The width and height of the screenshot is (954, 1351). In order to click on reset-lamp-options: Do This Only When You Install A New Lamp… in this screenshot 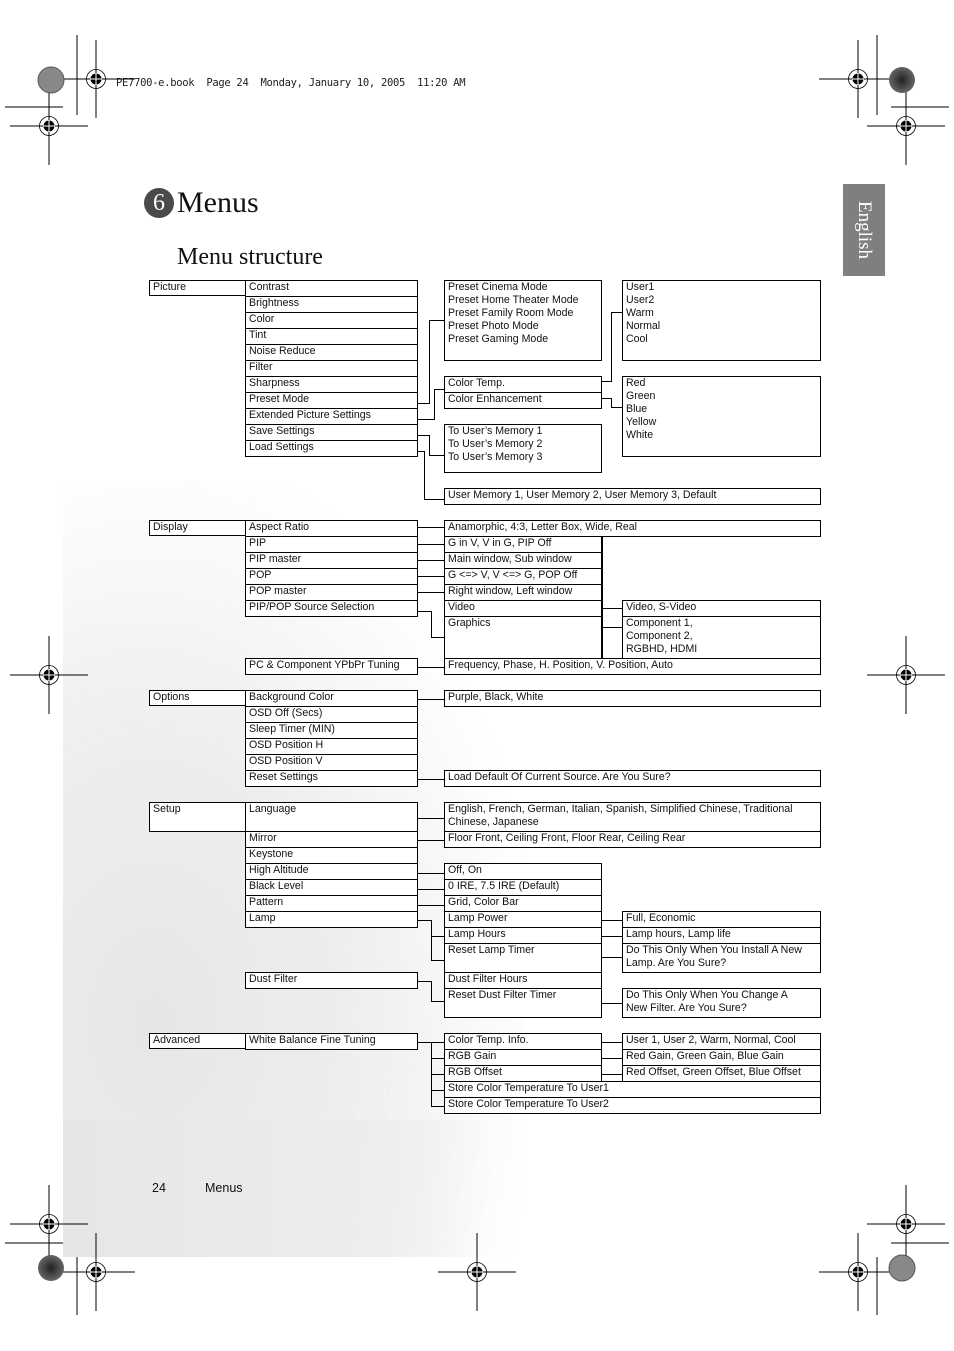, I will do `click(721, 958)`.